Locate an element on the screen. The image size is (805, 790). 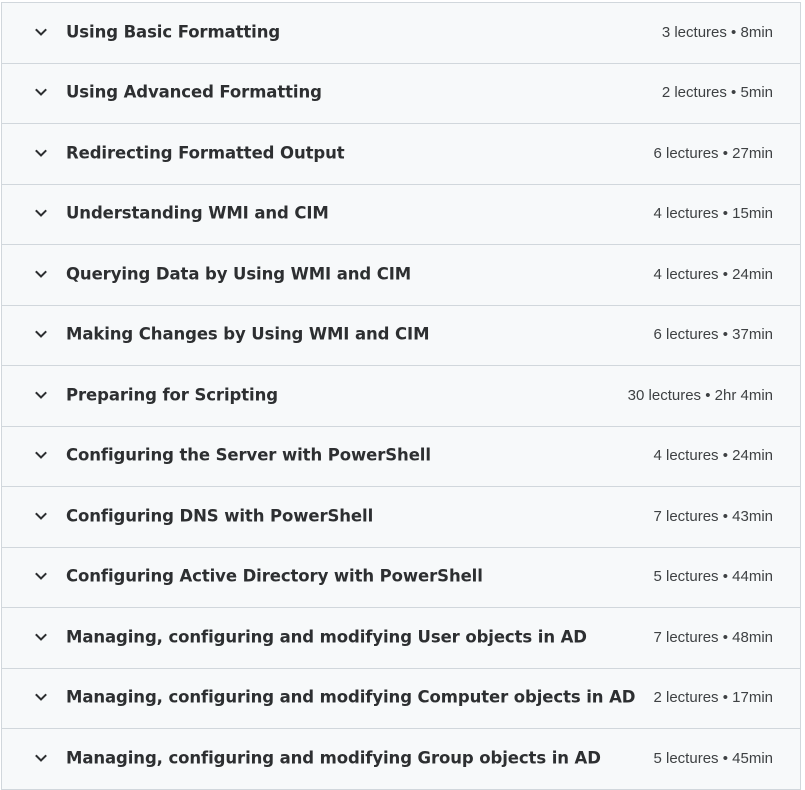
section-meta: 5 lectures • 44min is located at coordinates (714, 576).